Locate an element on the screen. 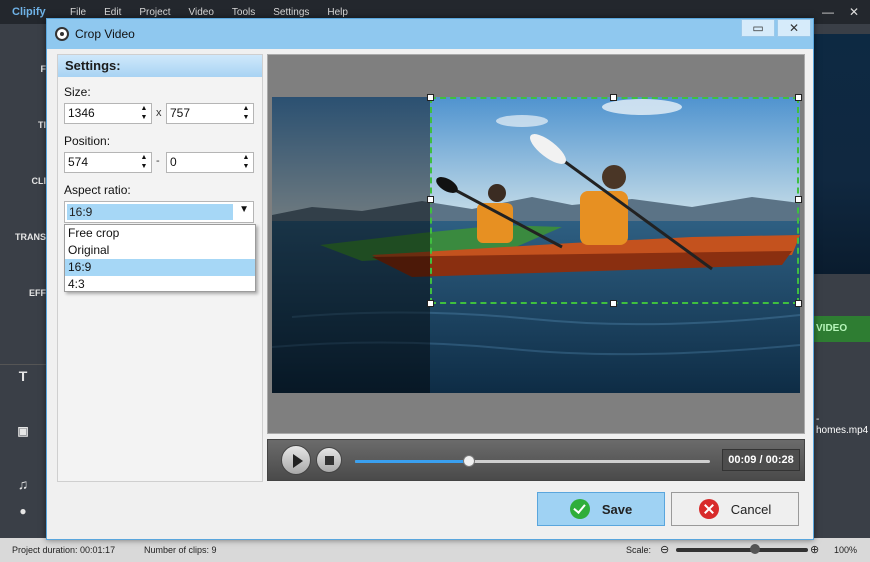 This screenshot has height=562, width=870. aspect-ratio-label: Aspect ratio: is located at coordinates (97, 190).